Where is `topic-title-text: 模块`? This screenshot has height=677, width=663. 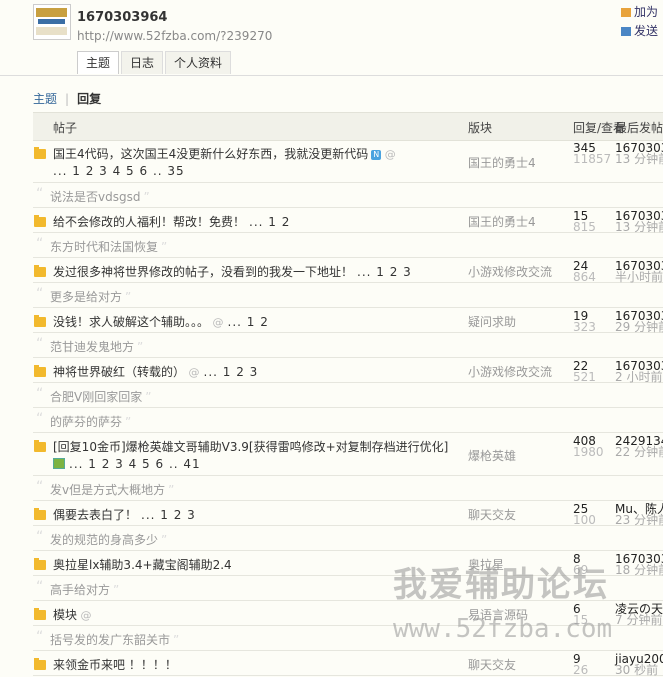
topic-title-text: 模块 is located at coordinates (65, 615).